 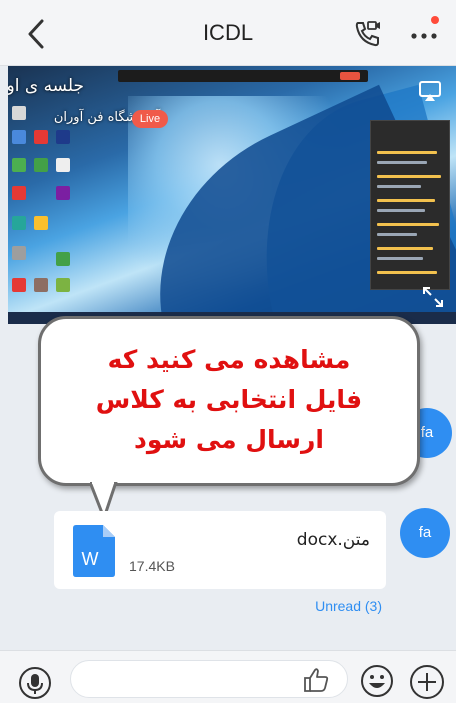 I want to click on file-size: 17.4KB, so click(x=152, y=566).